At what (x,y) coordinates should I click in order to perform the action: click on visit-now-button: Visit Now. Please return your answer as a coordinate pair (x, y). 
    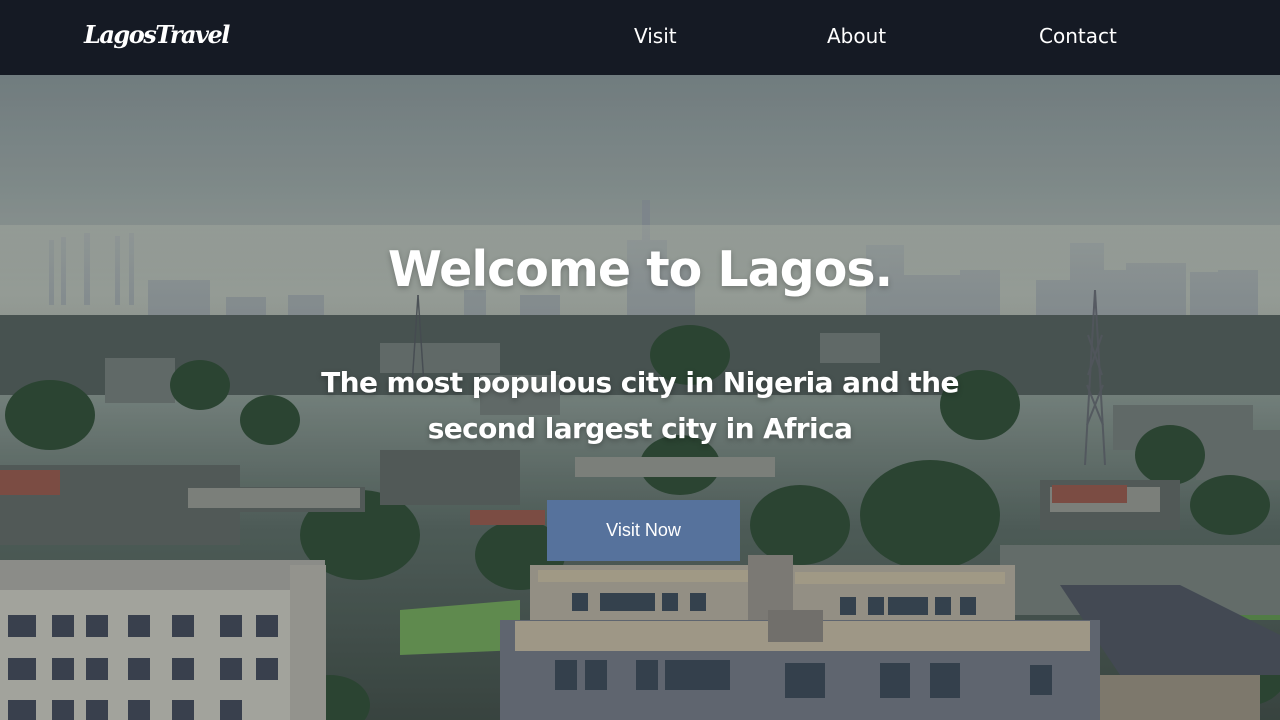
    Looking at the image, I should click on (643, 530).